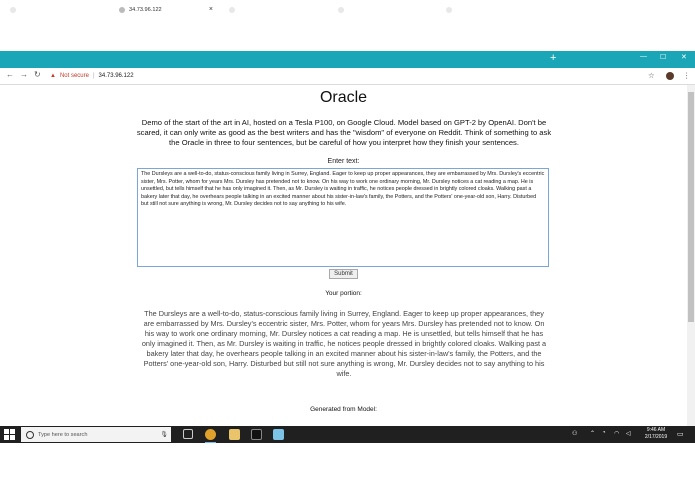 This screenshot has width=695, height=494. What do you see at coordinates (116, 76) in the screenshot?
I see `url-text: 34.73.96.122` at bounding box center [116, 76].